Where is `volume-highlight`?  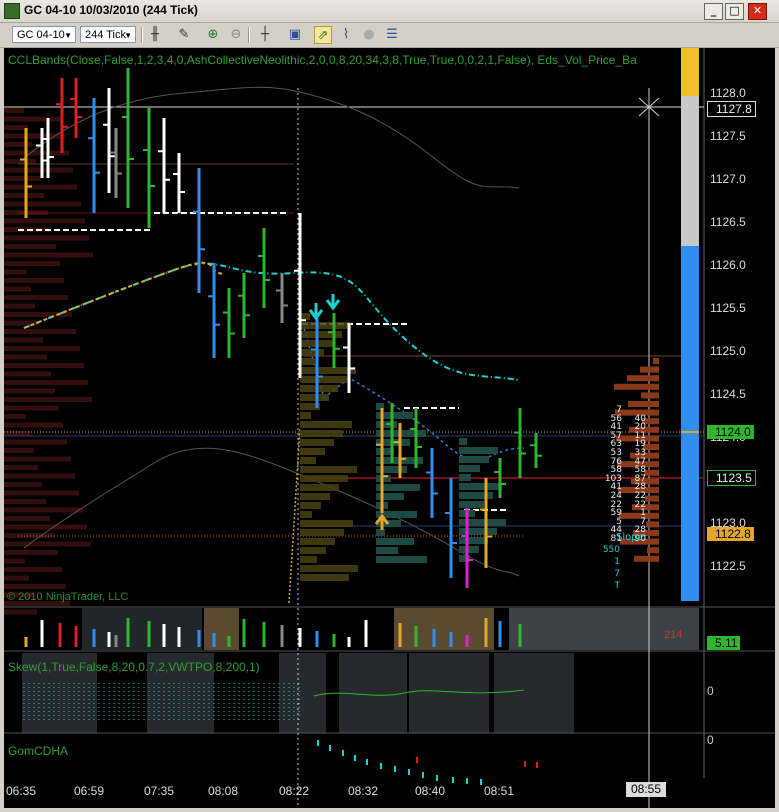
volume-highlight is located at coordinates (221, 629).